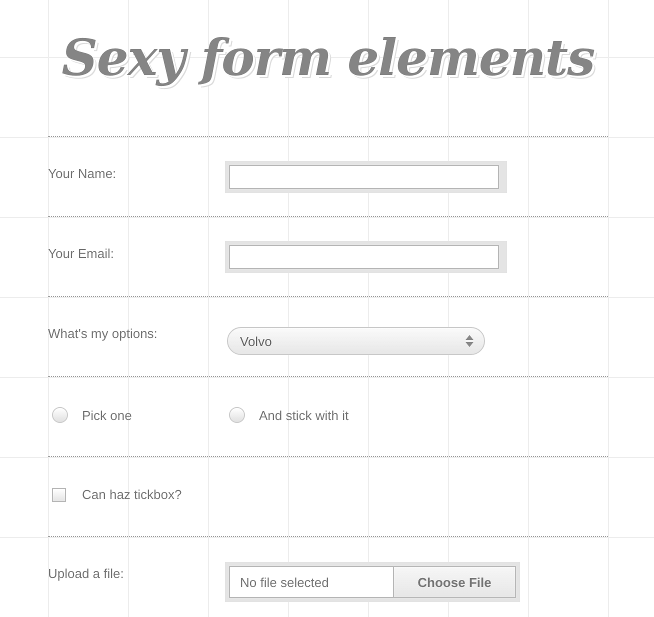 The image size is (654, 617). I want to click on radio-label: And stick with it, so click(304, 415).